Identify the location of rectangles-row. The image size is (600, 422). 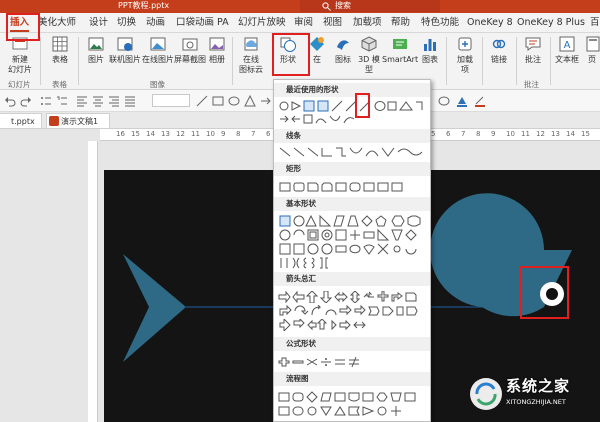
(353, 187).